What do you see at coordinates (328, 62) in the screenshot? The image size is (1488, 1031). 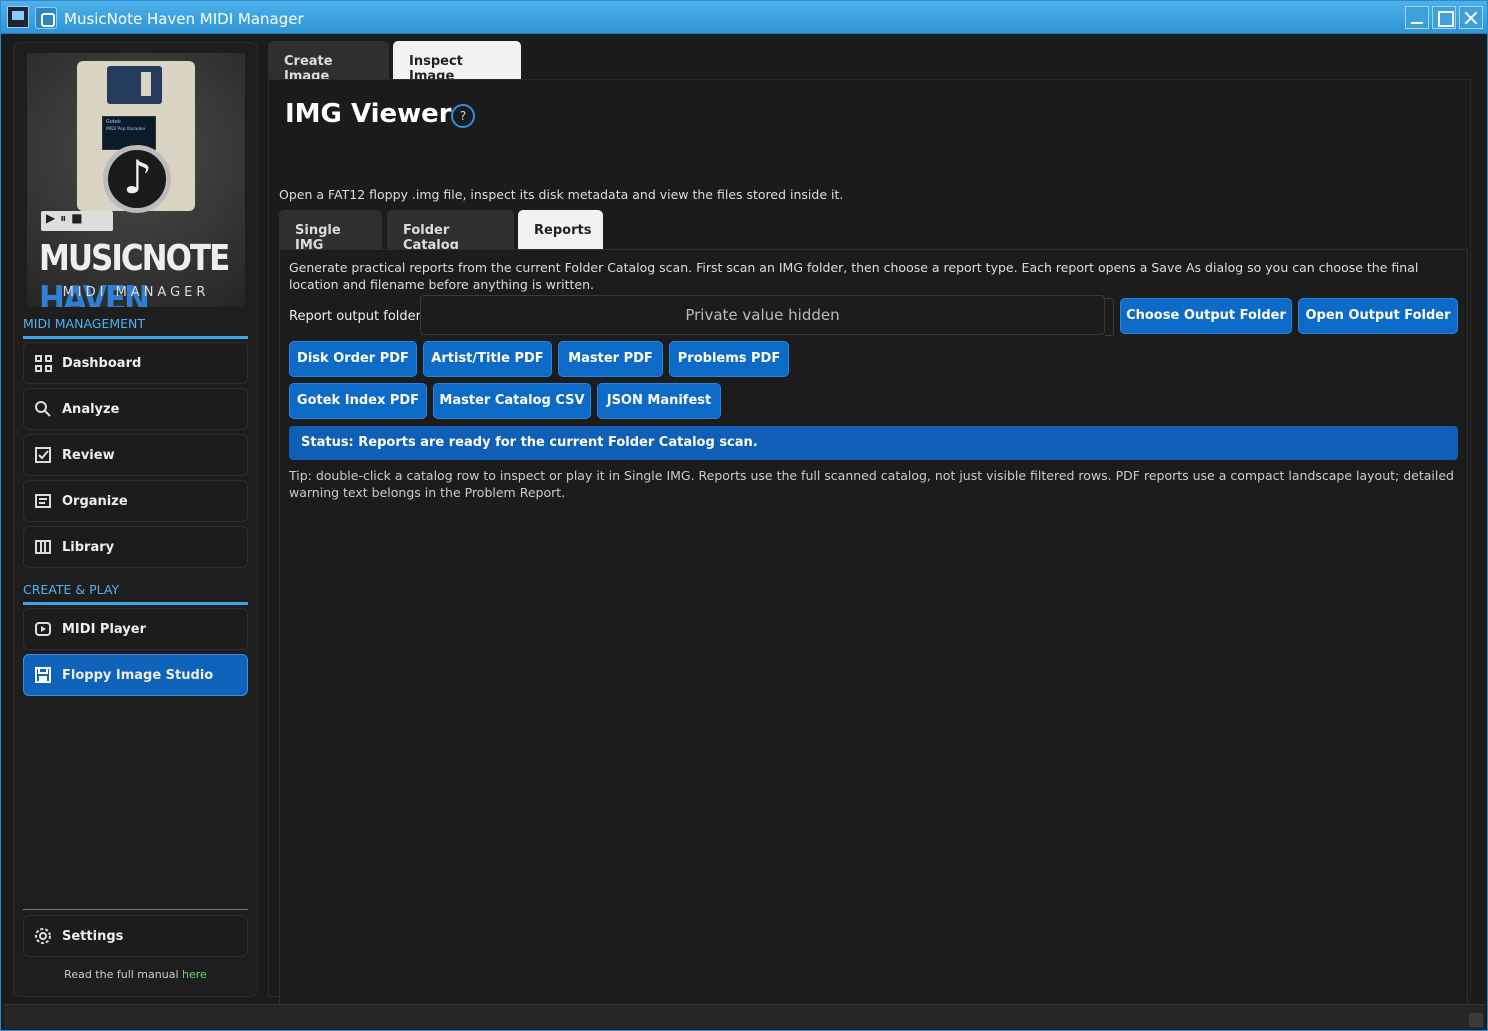 I see `tab-create-image: Create Image` at bounding box center [328, 62].